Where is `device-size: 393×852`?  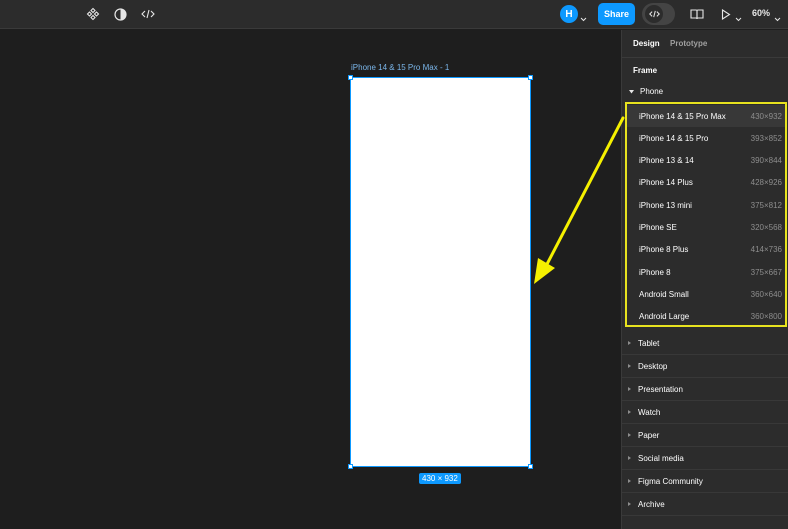 device-size: 393×852 is located at coordinates (766, 138).